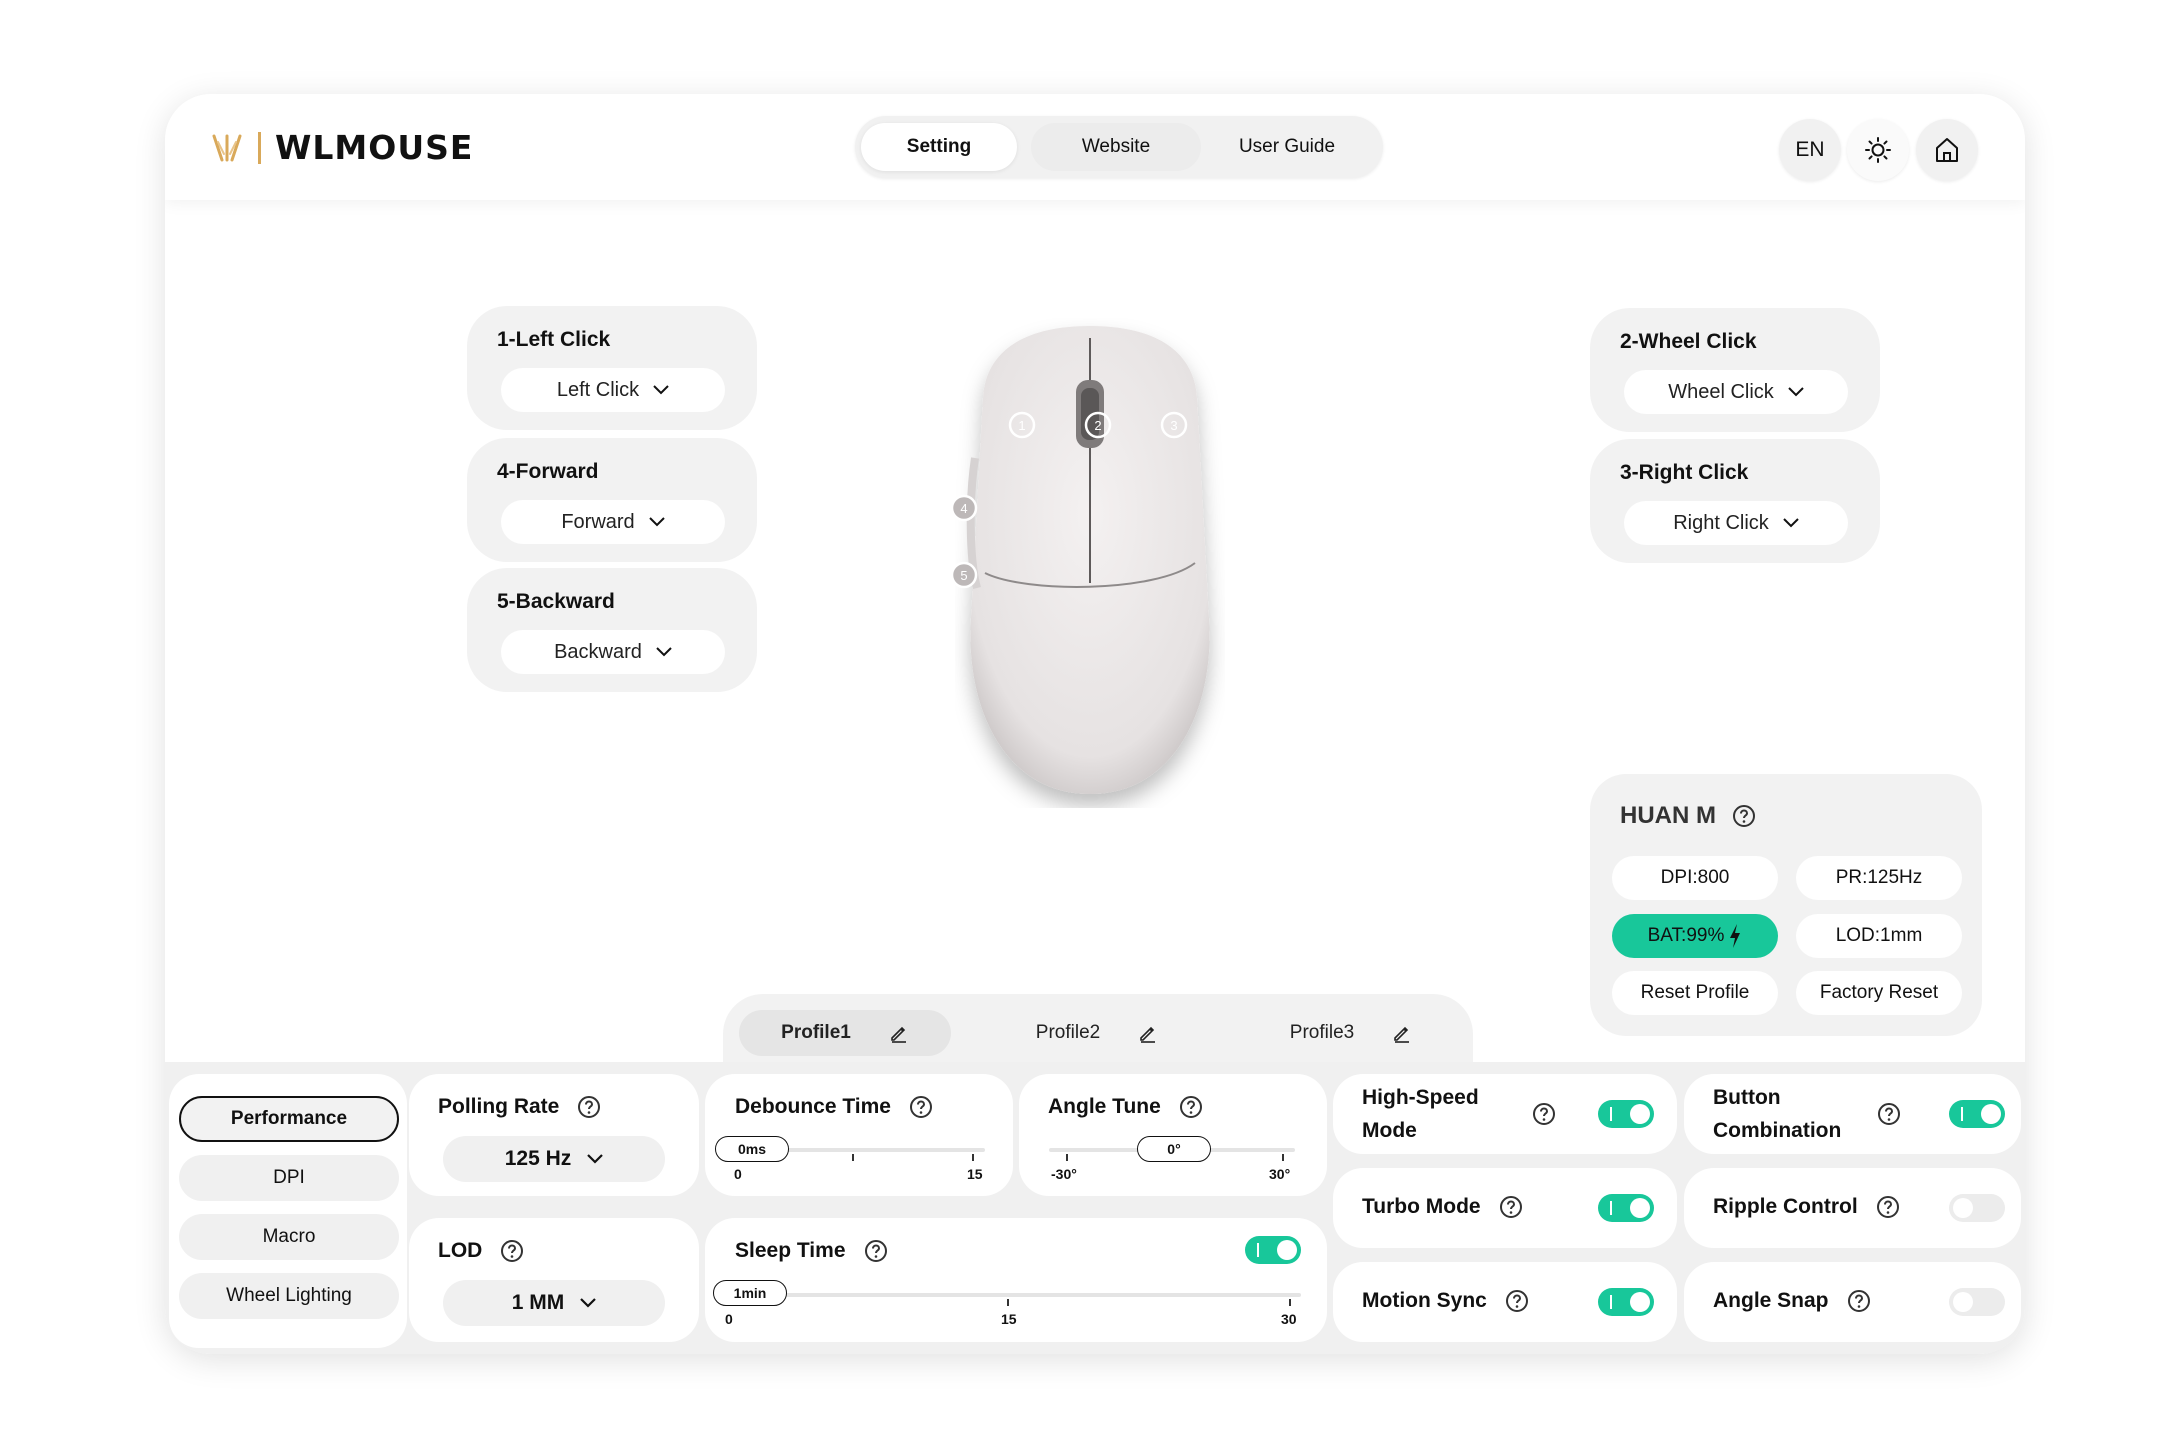 This screenshot has width=2181, height=1440. What do you see at coordinates (289, 1178) in the screenshot?
I see `sidebar-item-dpi: DPI` at bounding box center [289, 1178].